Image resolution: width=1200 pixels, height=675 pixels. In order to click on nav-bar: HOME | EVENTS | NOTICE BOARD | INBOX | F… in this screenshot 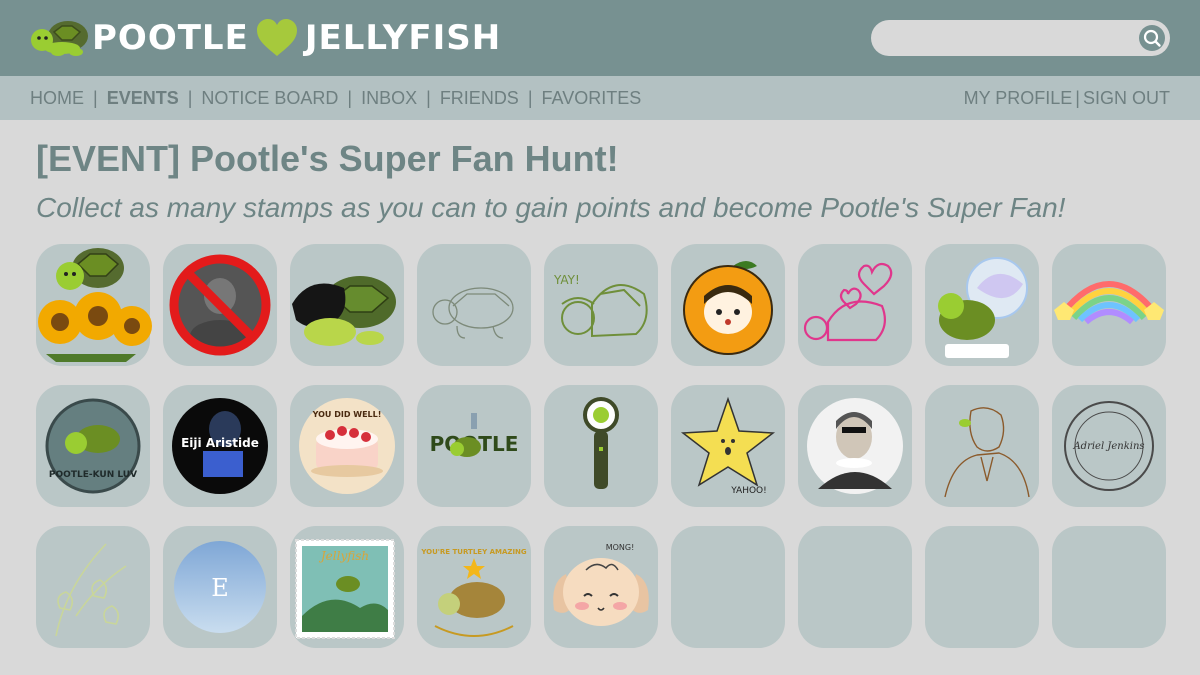, I will do `click(600, 98)`.